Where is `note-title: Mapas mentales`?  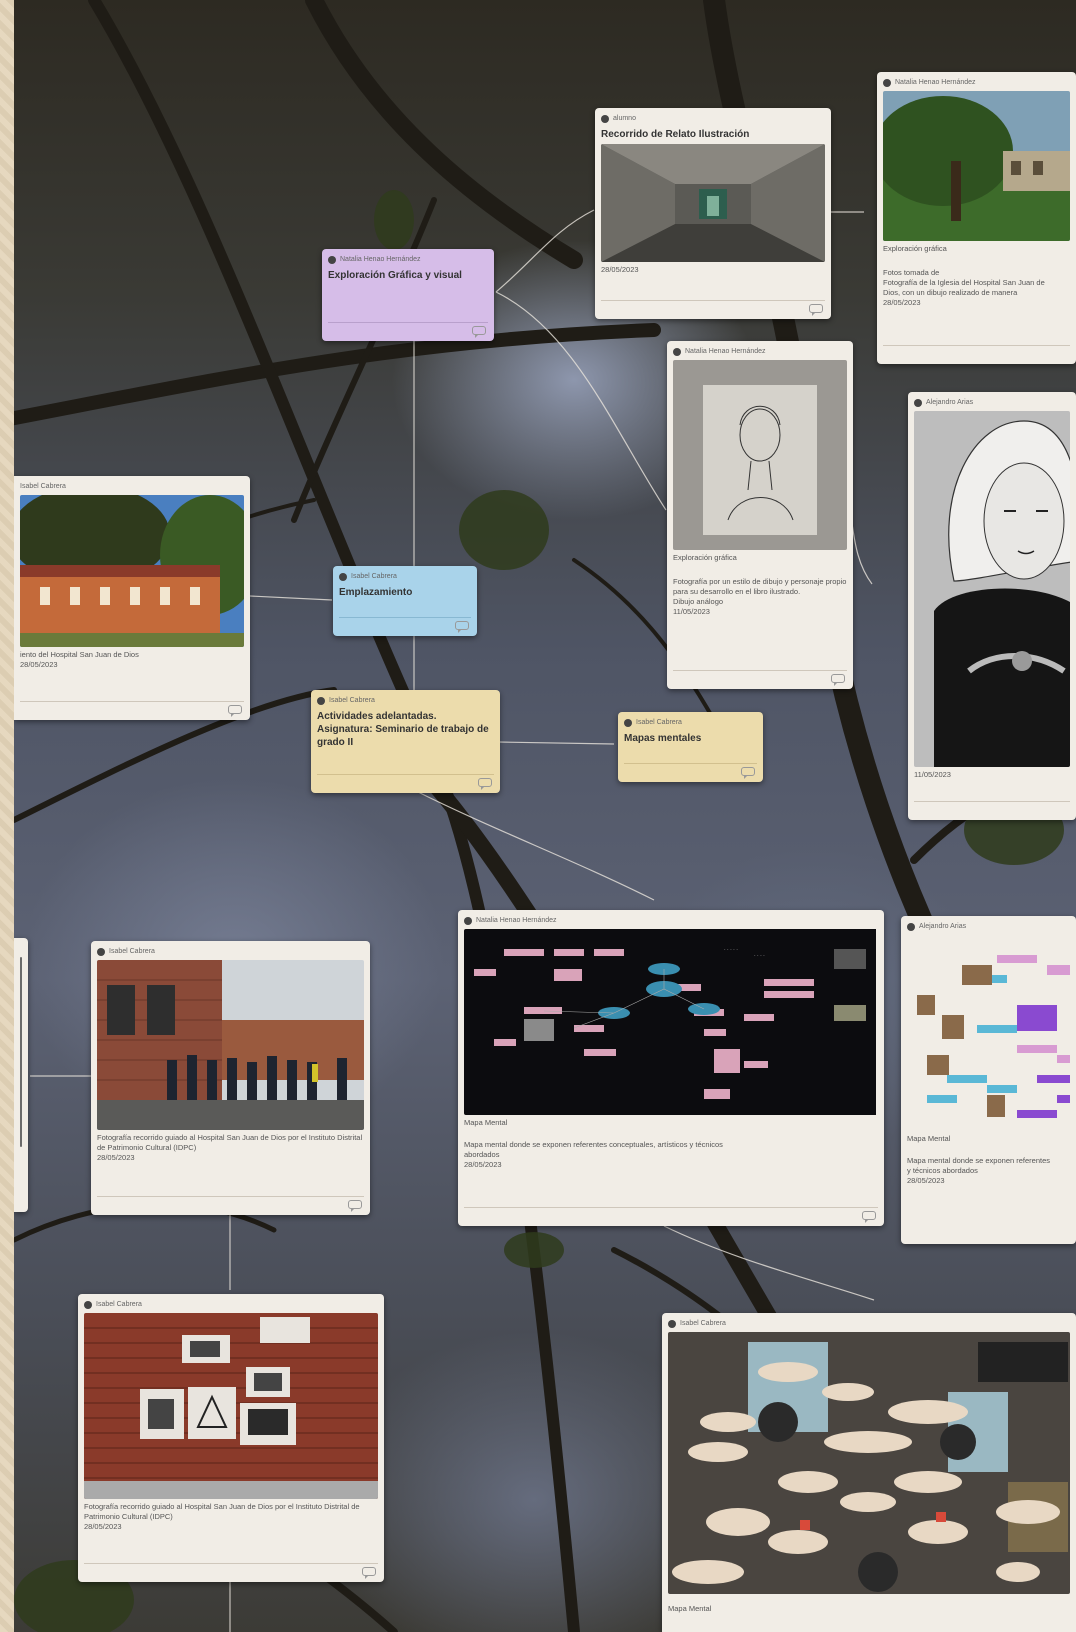 note-title: Mapas mentales is located at coordinates (663, 738).